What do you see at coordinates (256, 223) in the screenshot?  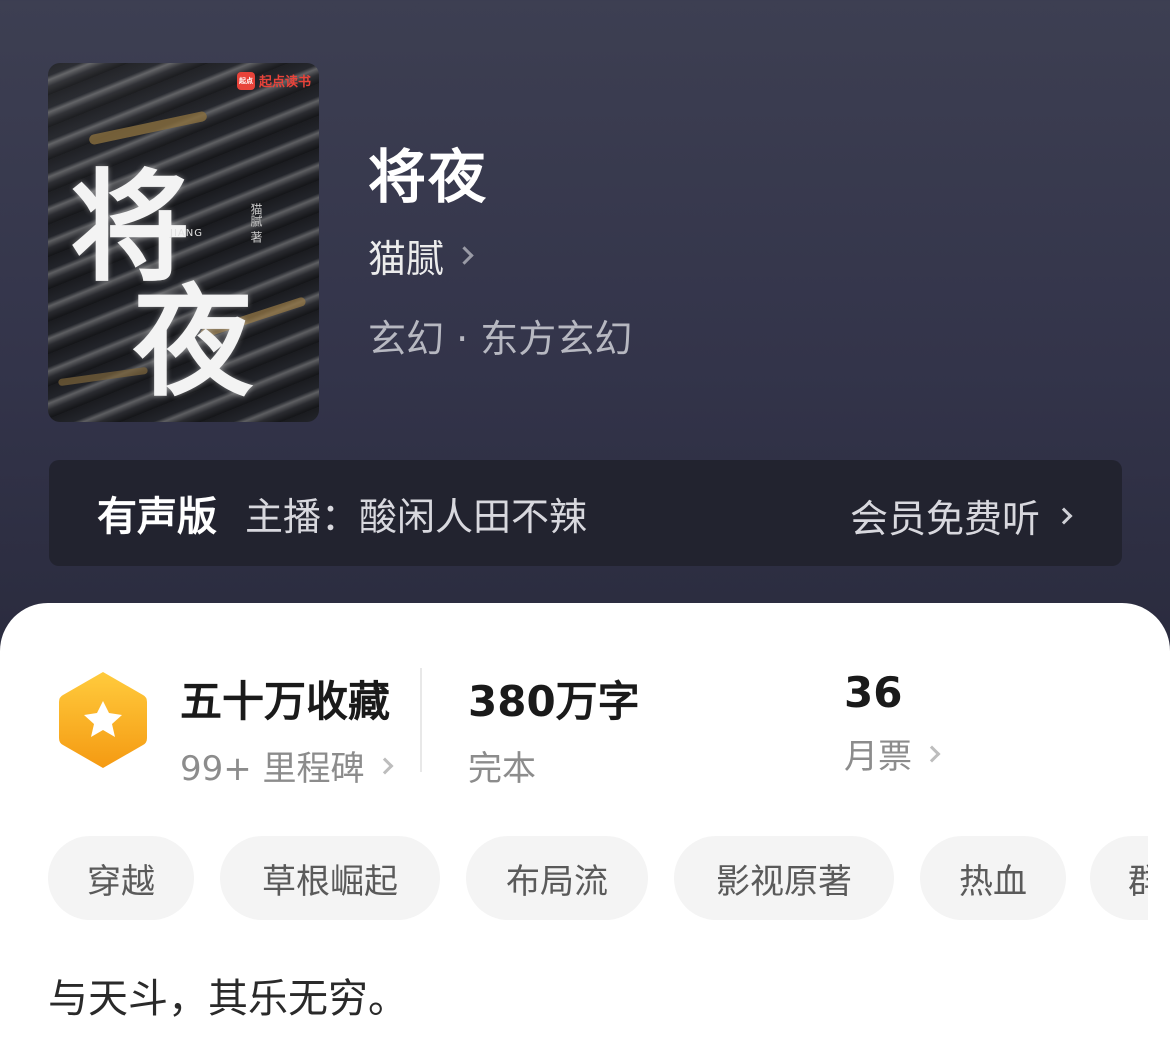 I see `cover-author-mark: 猫腻 著` at bounding box center [256, 223].